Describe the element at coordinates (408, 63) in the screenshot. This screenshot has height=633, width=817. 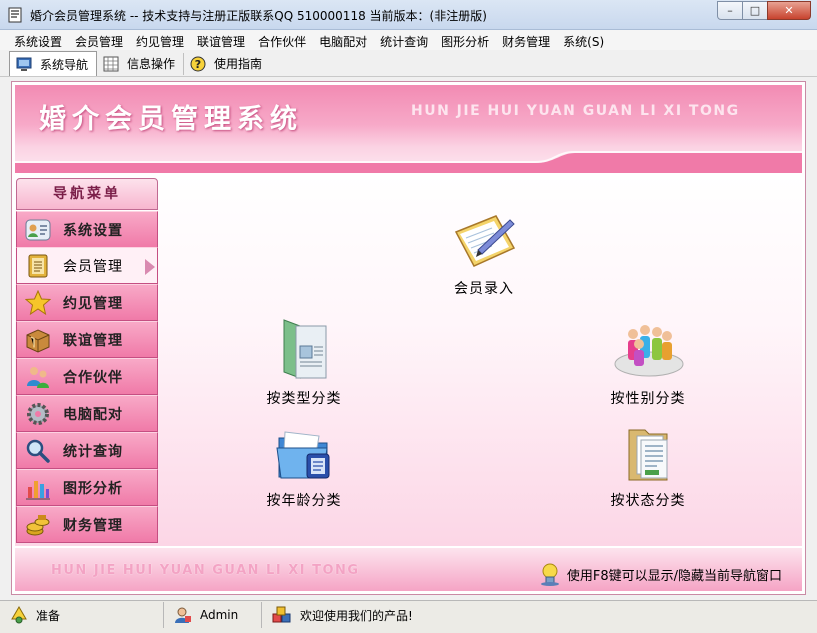
I see `toolbar: 系统导航 信息操作 ? 使用指南` at that location.